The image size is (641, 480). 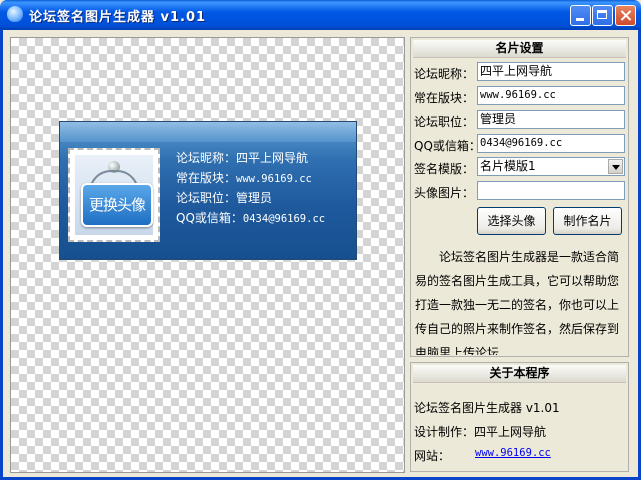 I want to click on avatar-placeholder: 更换头像, so click(x=114, y=195).